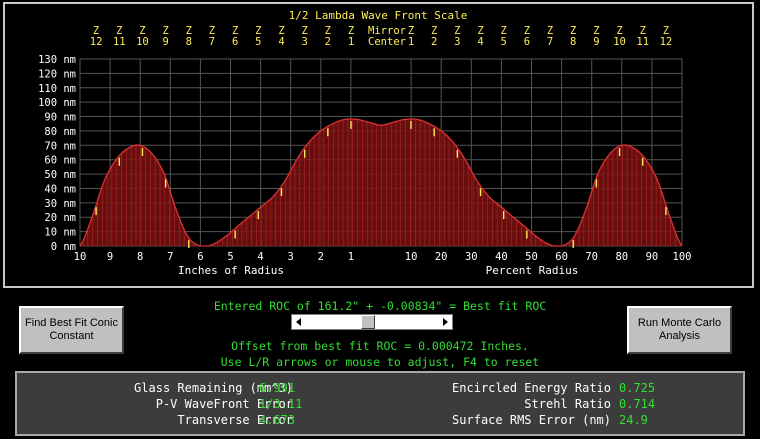  Describe the element at coordinates (531, 388) in the screenshot. I see `encircled-energy-label: Encircled Energy Ratio` at that location.